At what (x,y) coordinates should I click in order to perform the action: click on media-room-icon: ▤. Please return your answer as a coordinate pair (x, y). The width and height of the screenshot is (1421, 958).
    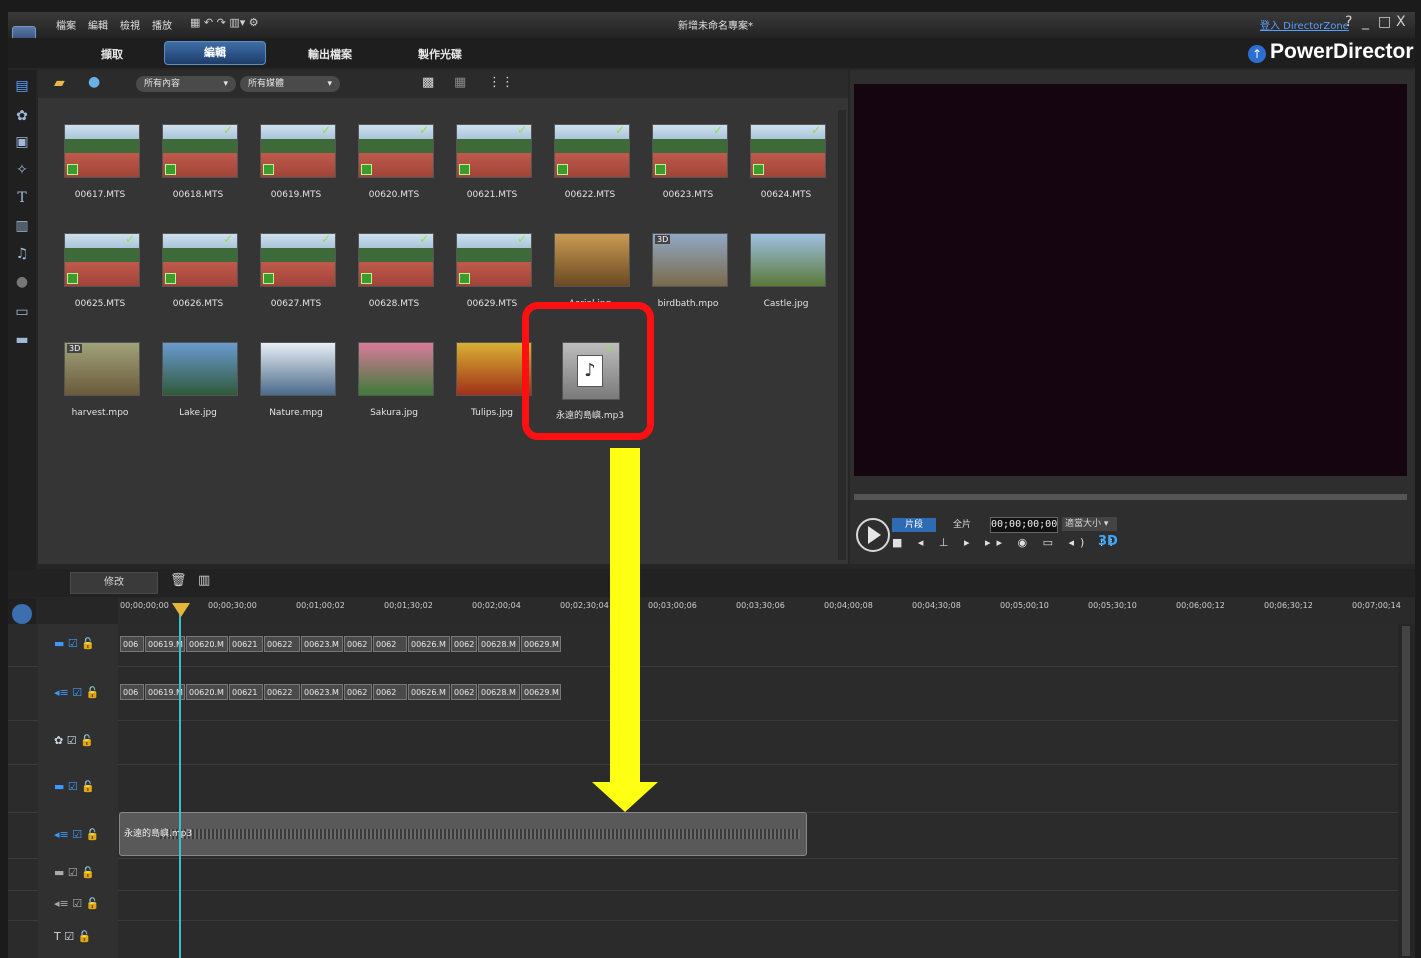
    Looking at the image, I should click on (22, 86).